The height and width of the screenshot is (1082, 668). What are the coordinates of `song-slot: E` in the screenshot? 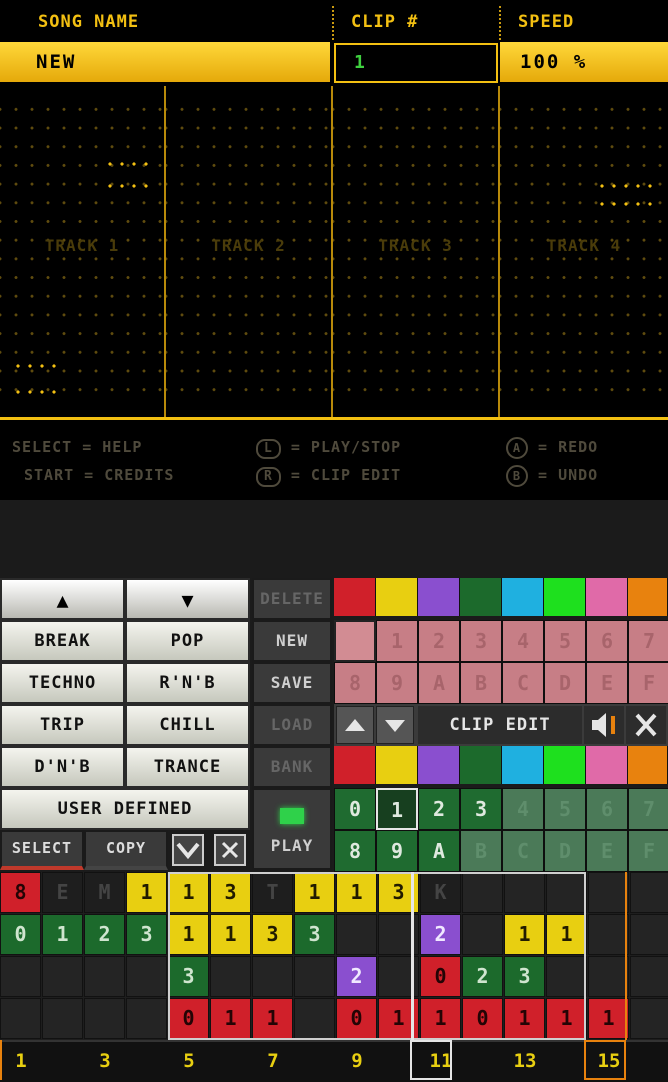 It's located at (607, 683).